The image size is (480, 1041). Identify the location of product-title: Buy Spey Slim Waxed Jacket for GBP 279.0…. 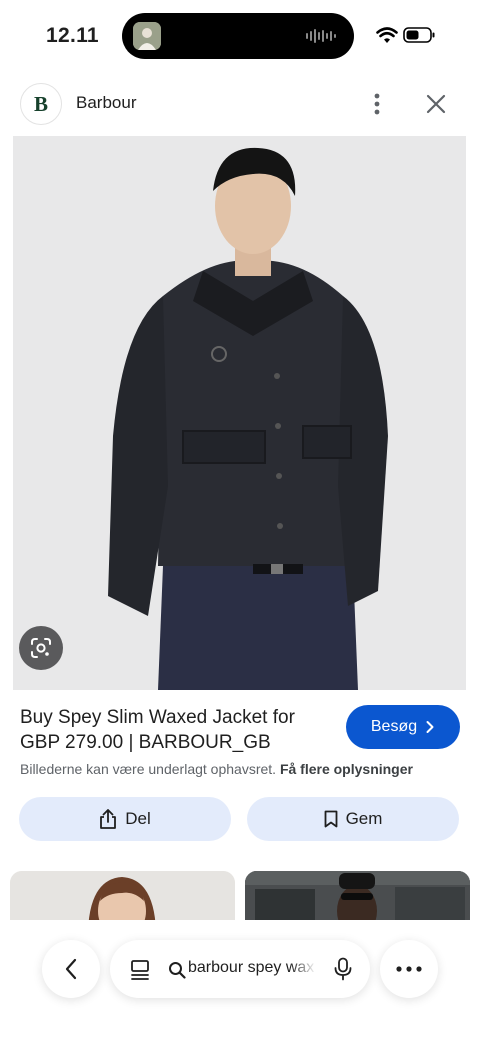
(175, 730).